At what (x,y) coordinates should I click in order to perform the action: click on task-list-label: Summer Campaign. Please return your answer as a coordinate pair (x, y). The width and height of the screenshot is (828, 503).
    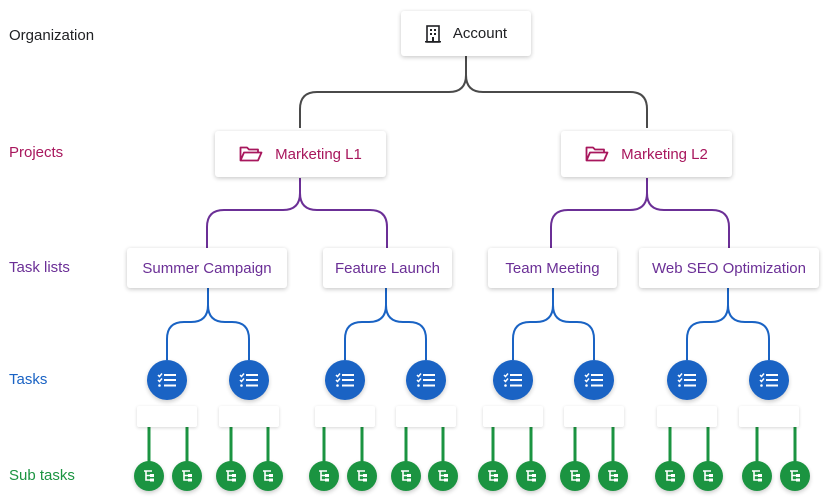
    Looking at the image, I should click on (207, 268).